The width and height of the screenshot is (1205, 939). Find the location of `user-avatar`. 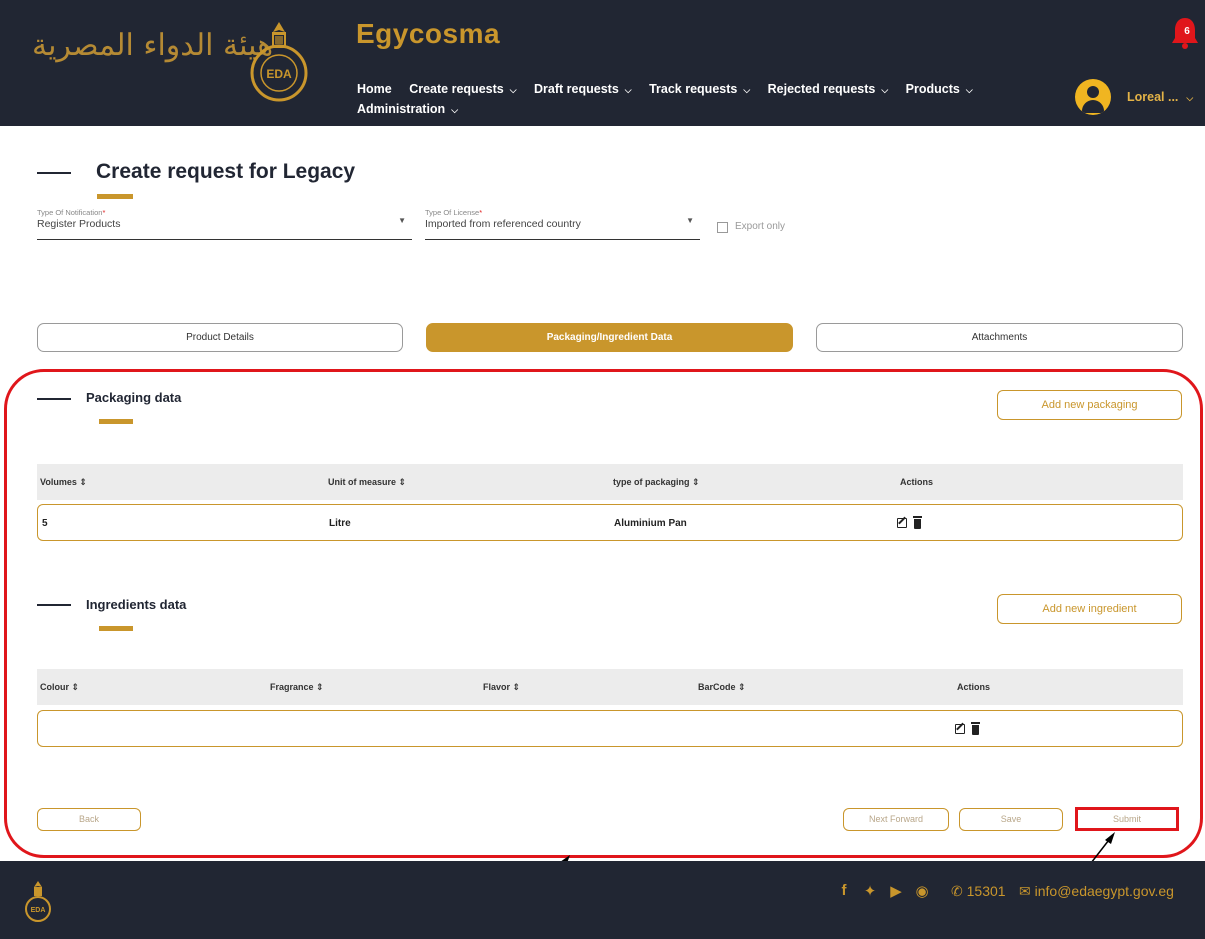

user-avatar is located at coordinates (1093, 97).